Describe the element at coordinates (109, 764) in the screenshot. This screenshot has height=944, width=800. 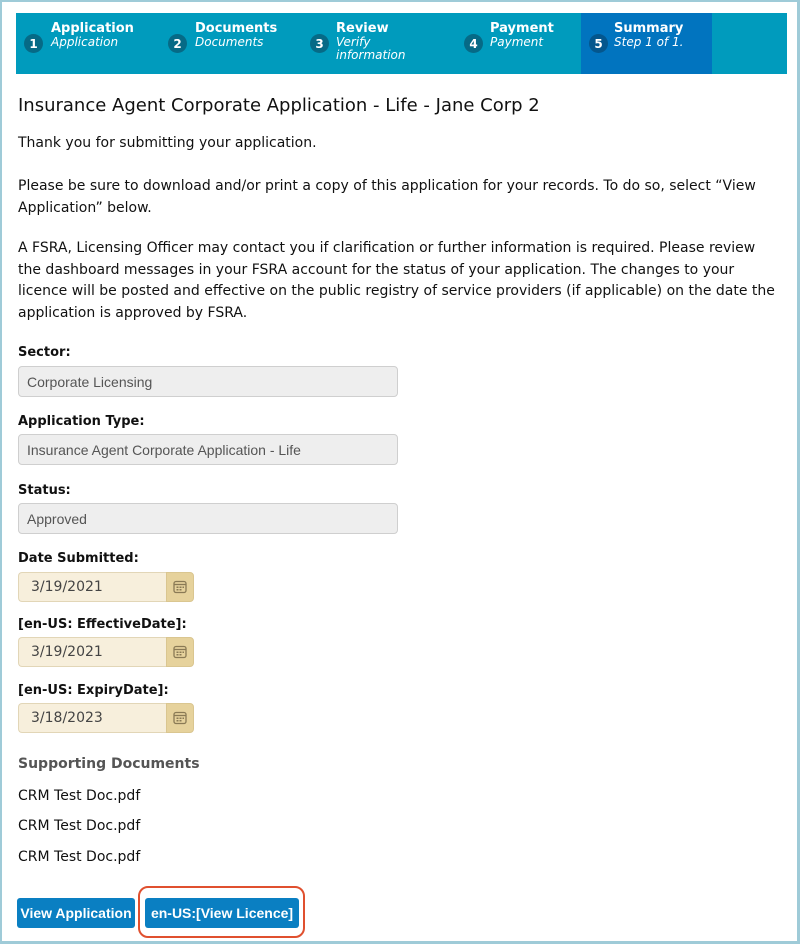
I see `supporting-documents-heading: Supporting Documents` at that location.